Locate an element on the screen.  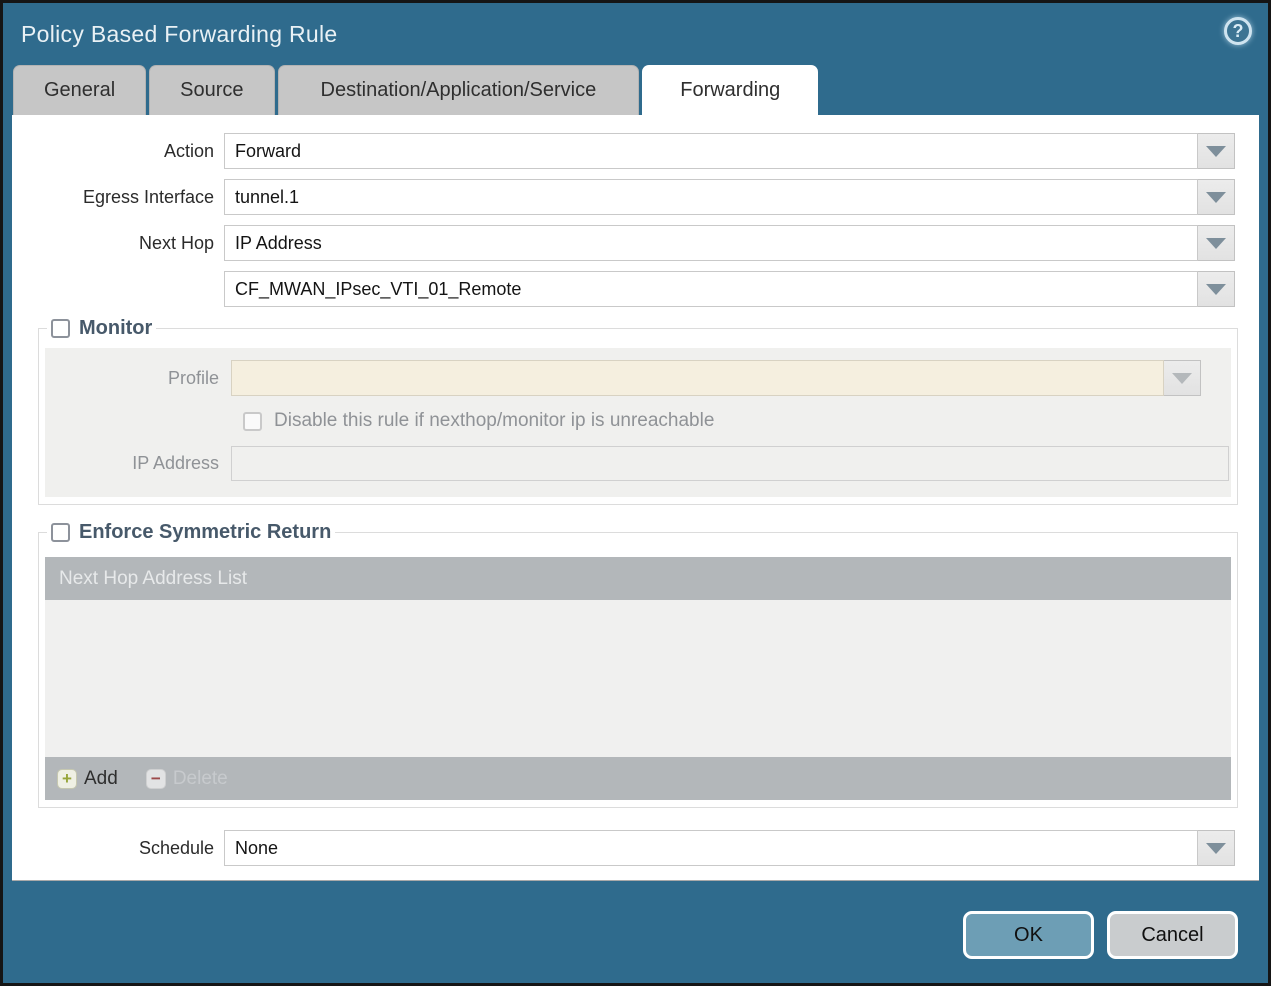
next-hop-address-list-column-header: Next Hop Address List is located at coordinates (153, 578).